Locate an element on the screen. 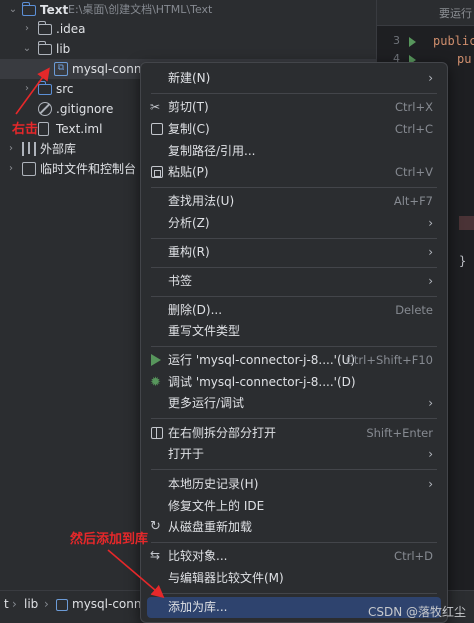 The width and height of the screenshot is (474, 623). menu-item-more-run-debug: 更多运行/调试 › is located at coordinates (294, 403).